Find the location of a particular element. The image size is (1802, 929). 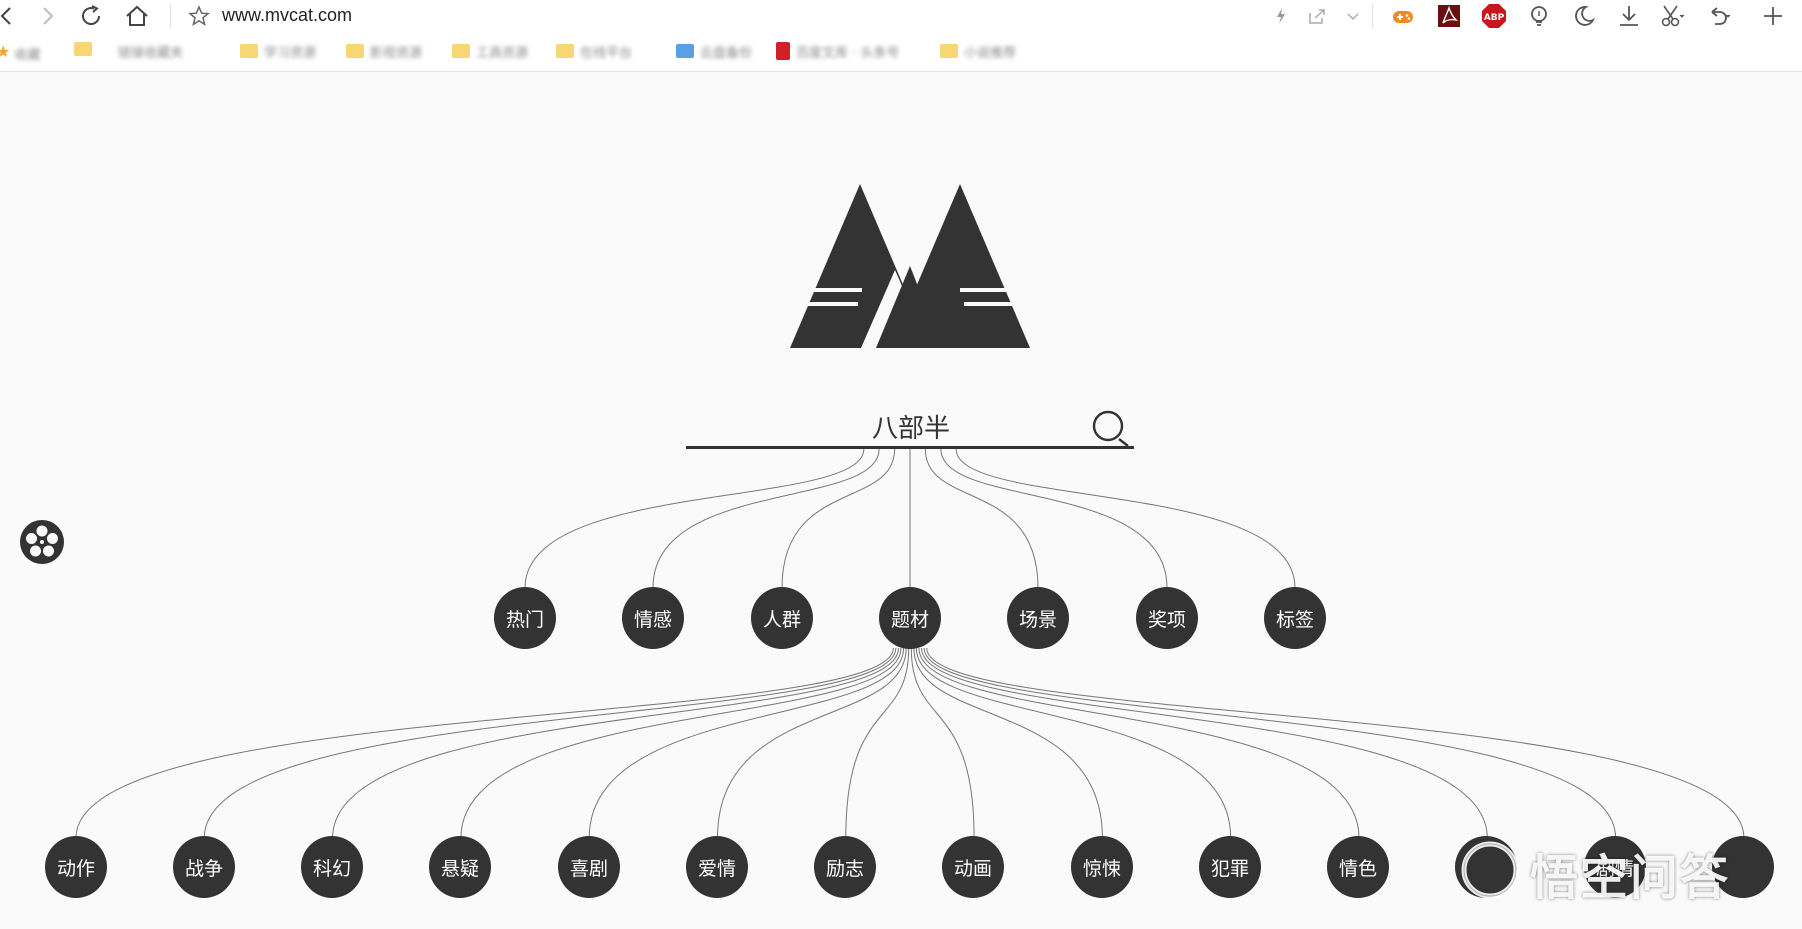

undo-icon is located at coordinates (1719, 16).